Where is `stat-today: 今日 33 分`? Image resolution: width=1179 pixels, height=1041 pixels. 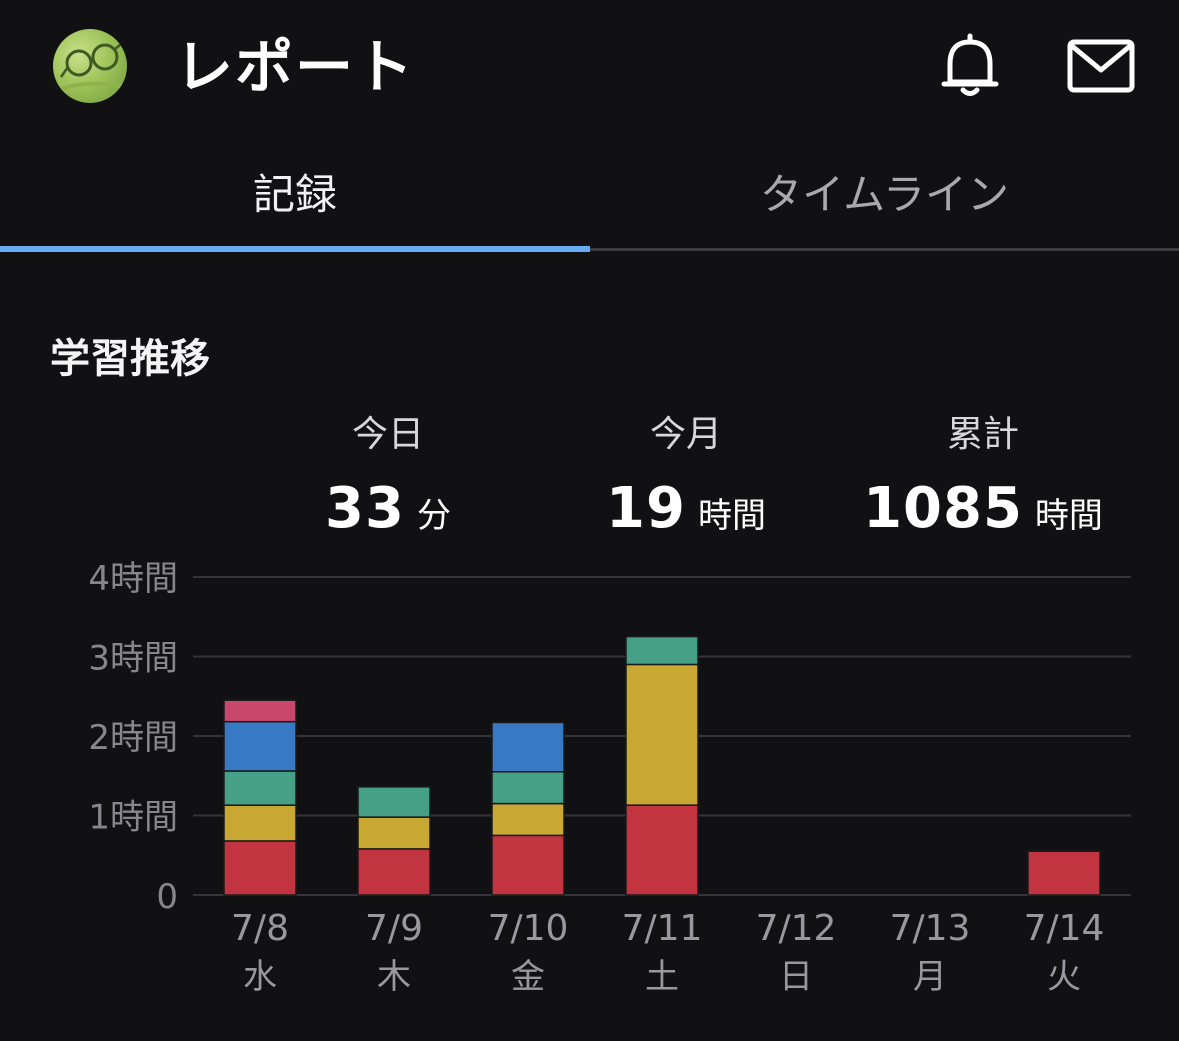
stat-today: 今日 33 分 is located at coordinates (388, 476).